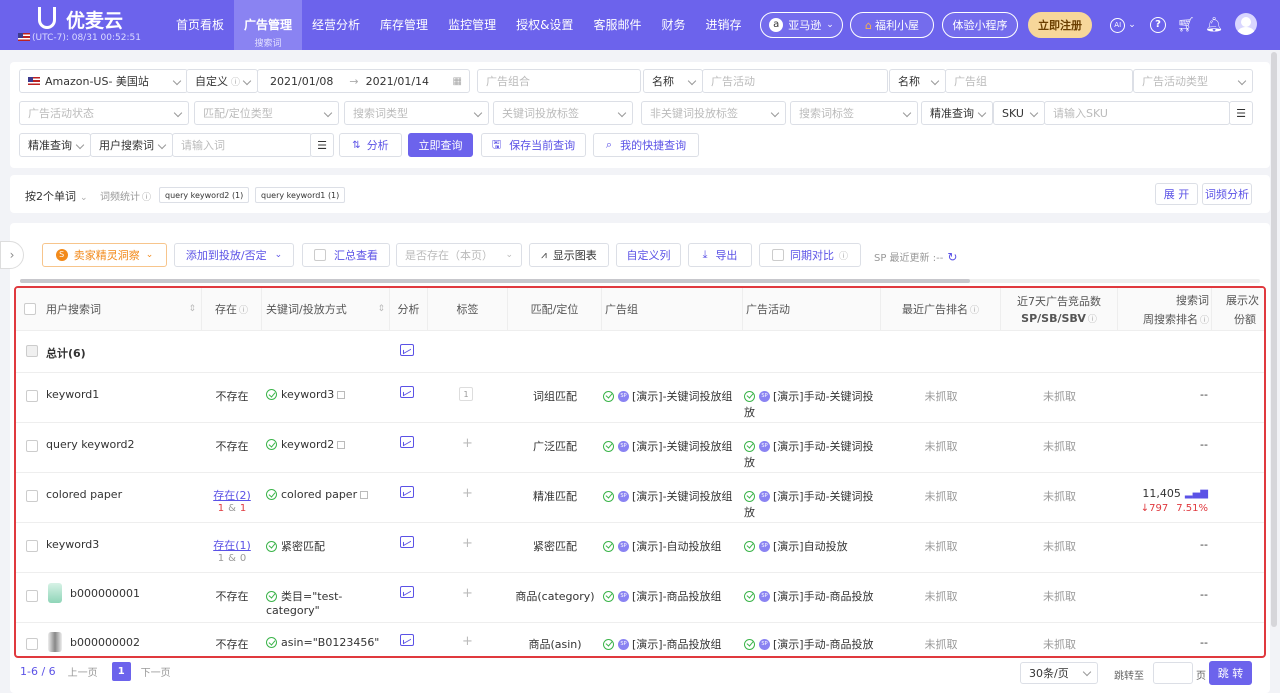  I want to click on prev-page-button: 上一页, so click(83, 671).